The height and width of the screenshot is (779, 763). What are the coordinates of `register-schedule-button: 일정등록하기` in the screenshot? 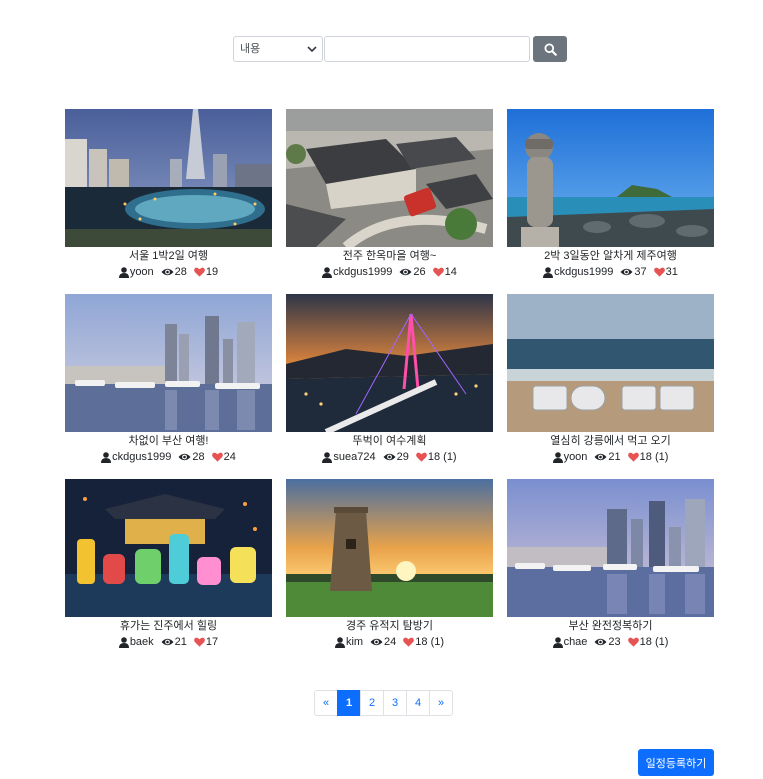 It's located at (676, 762).